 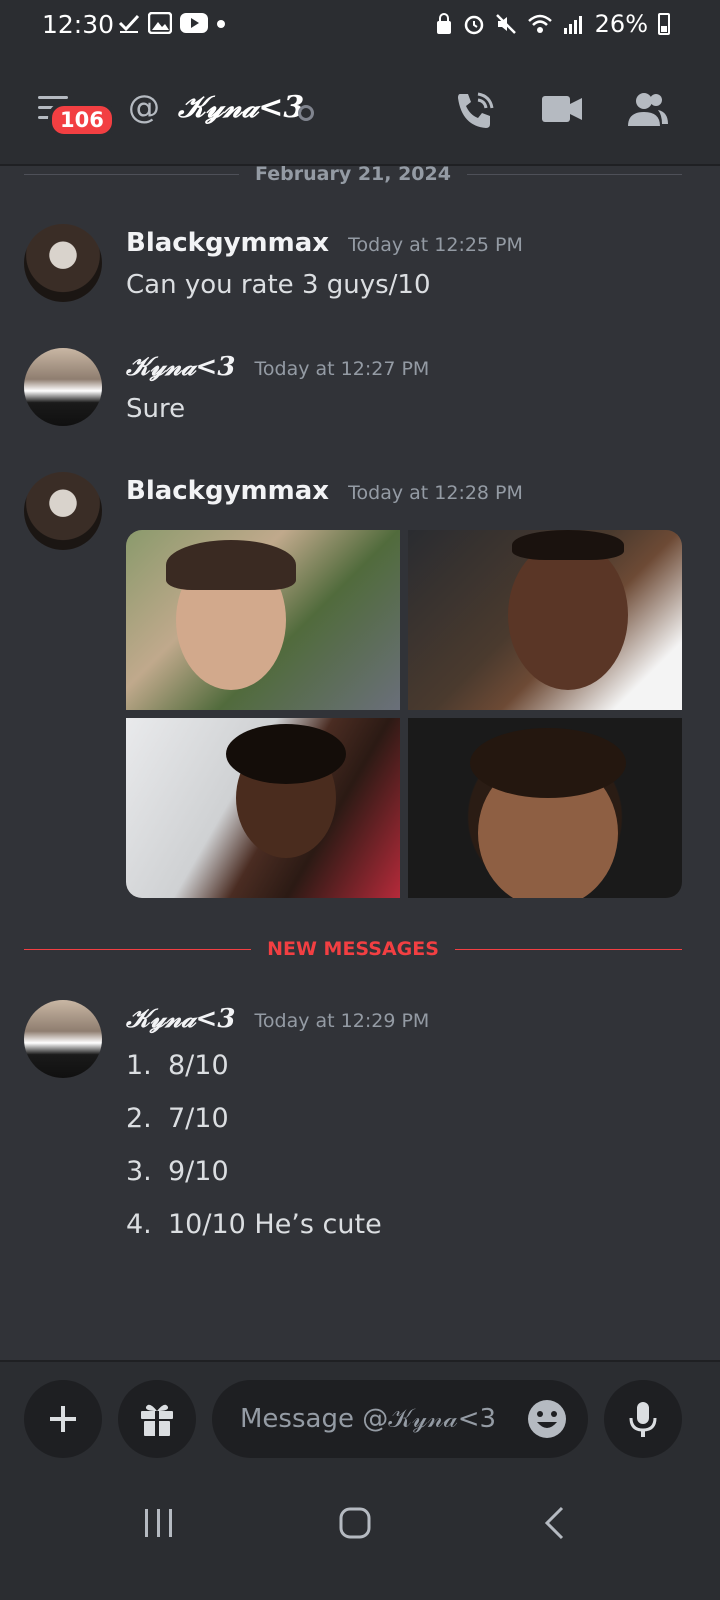 I want to click on message-composer, so click(x=360, y=1416).